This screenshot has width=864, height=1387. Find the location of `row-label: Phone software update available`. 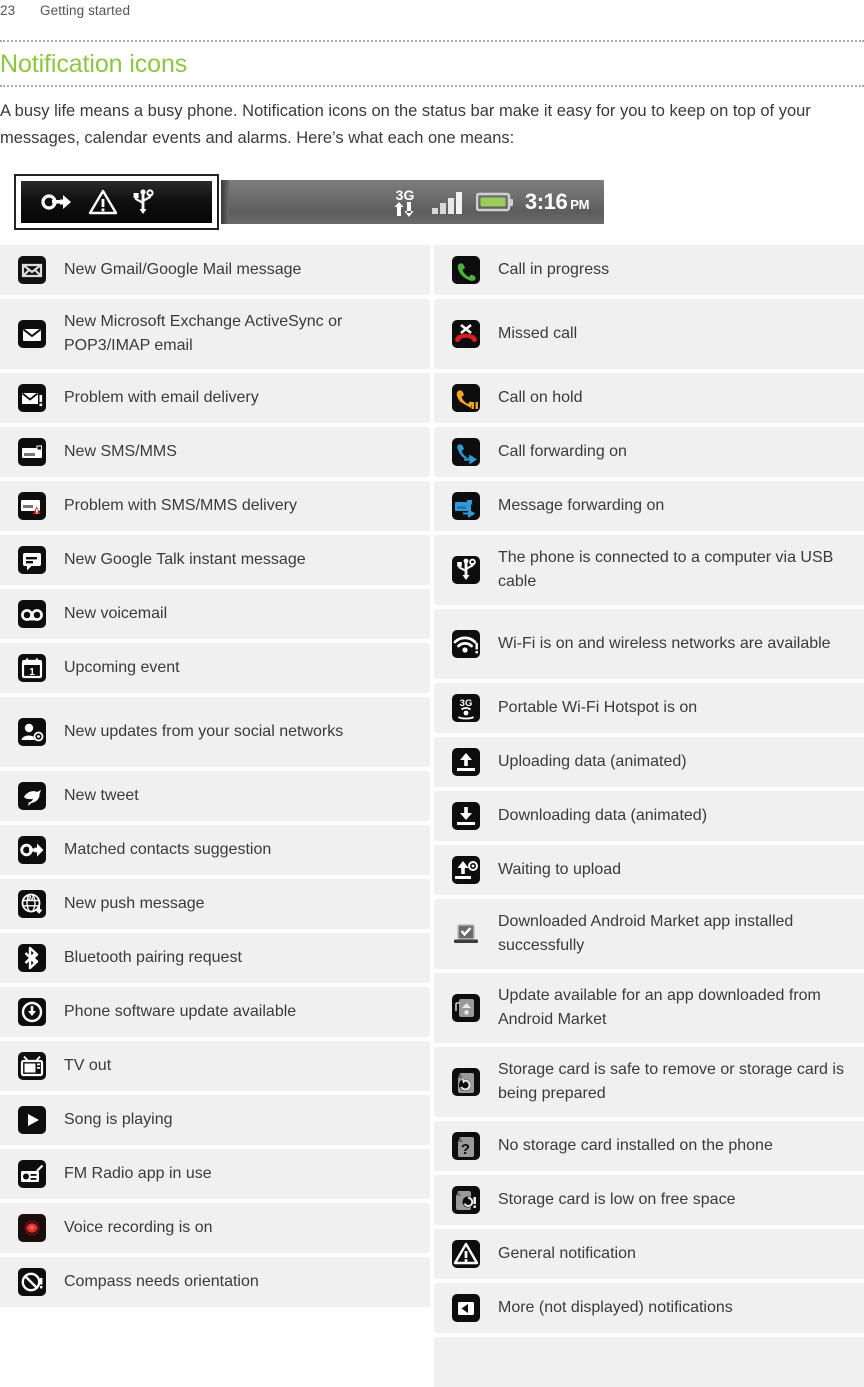

row-label: Phone software update available is located at coordinates (180, 1011).